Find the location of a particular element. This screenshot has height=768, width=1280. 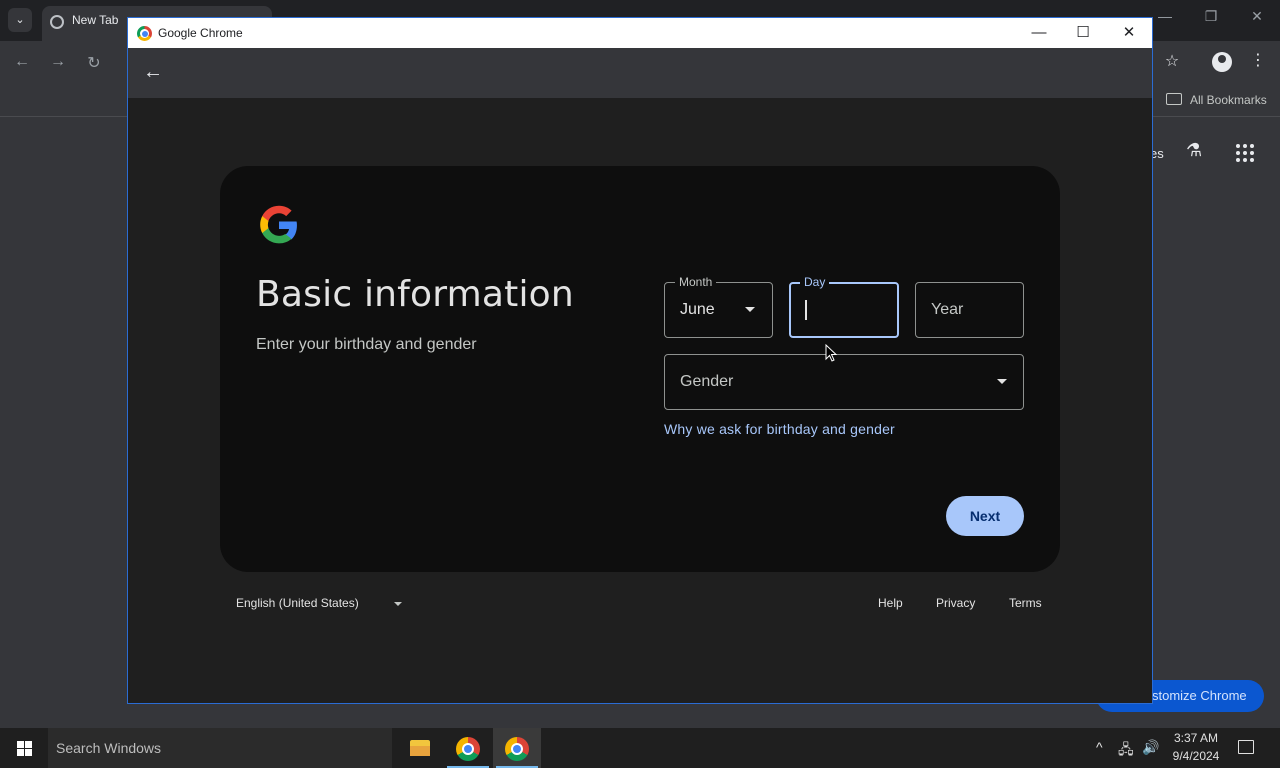

background-minimize-button: — is located at coordinates (1165, 16).